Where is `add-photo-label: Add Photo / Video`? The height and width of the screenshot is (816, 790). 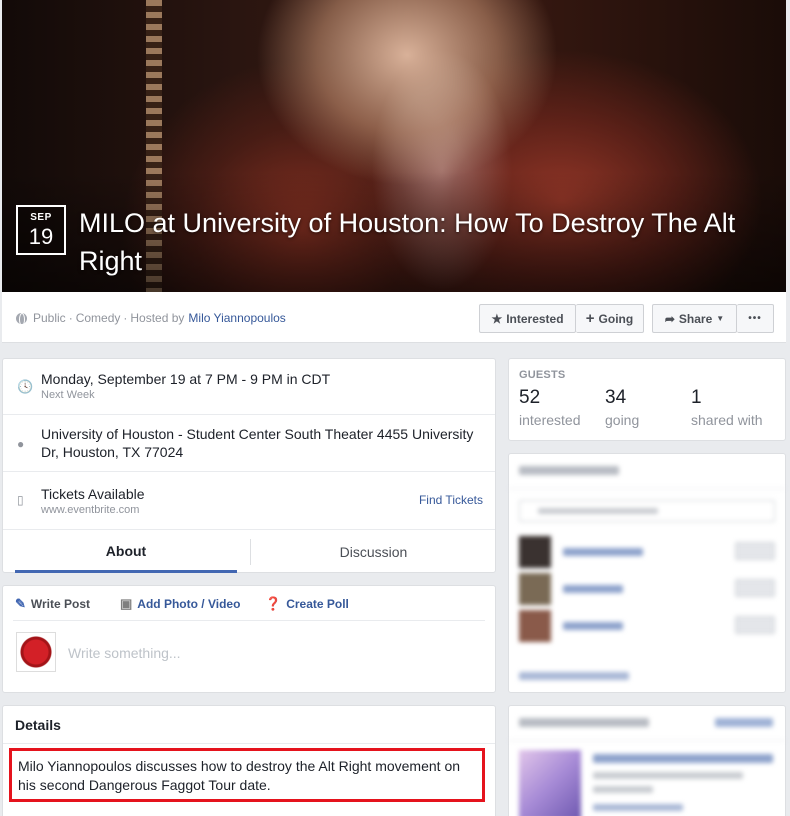 add-photo-label: Add Photo / Video is located at coordinates (189, 604).